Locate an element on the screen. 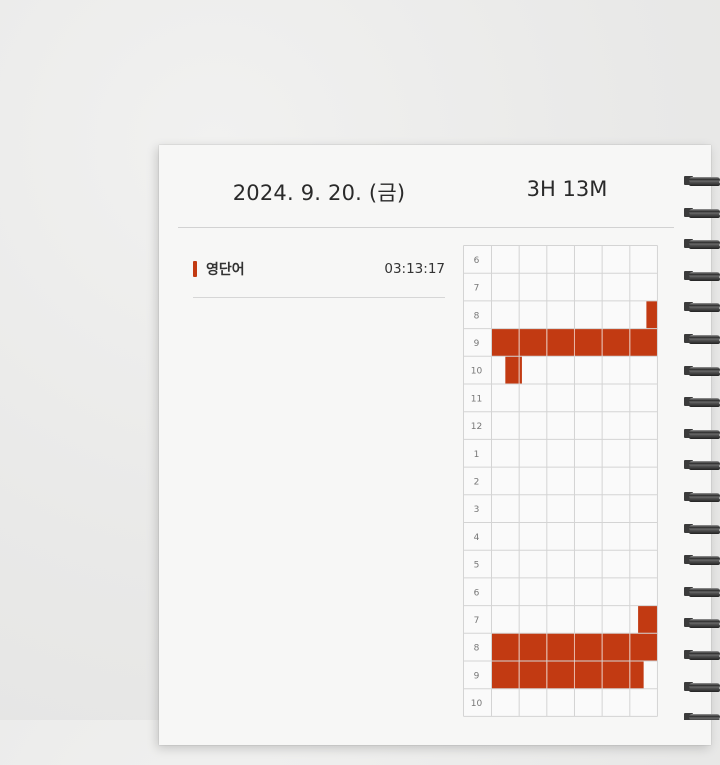  subject-row: 영단어 03:13:17 is located at coordinates (319, 277).